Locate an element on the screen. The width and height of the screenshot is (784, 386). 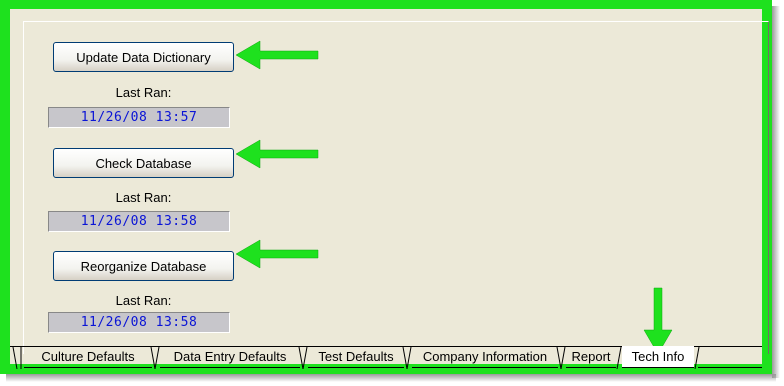
last-ran-value: 11/26/08 13:57 is located at coordinates (139, 117).